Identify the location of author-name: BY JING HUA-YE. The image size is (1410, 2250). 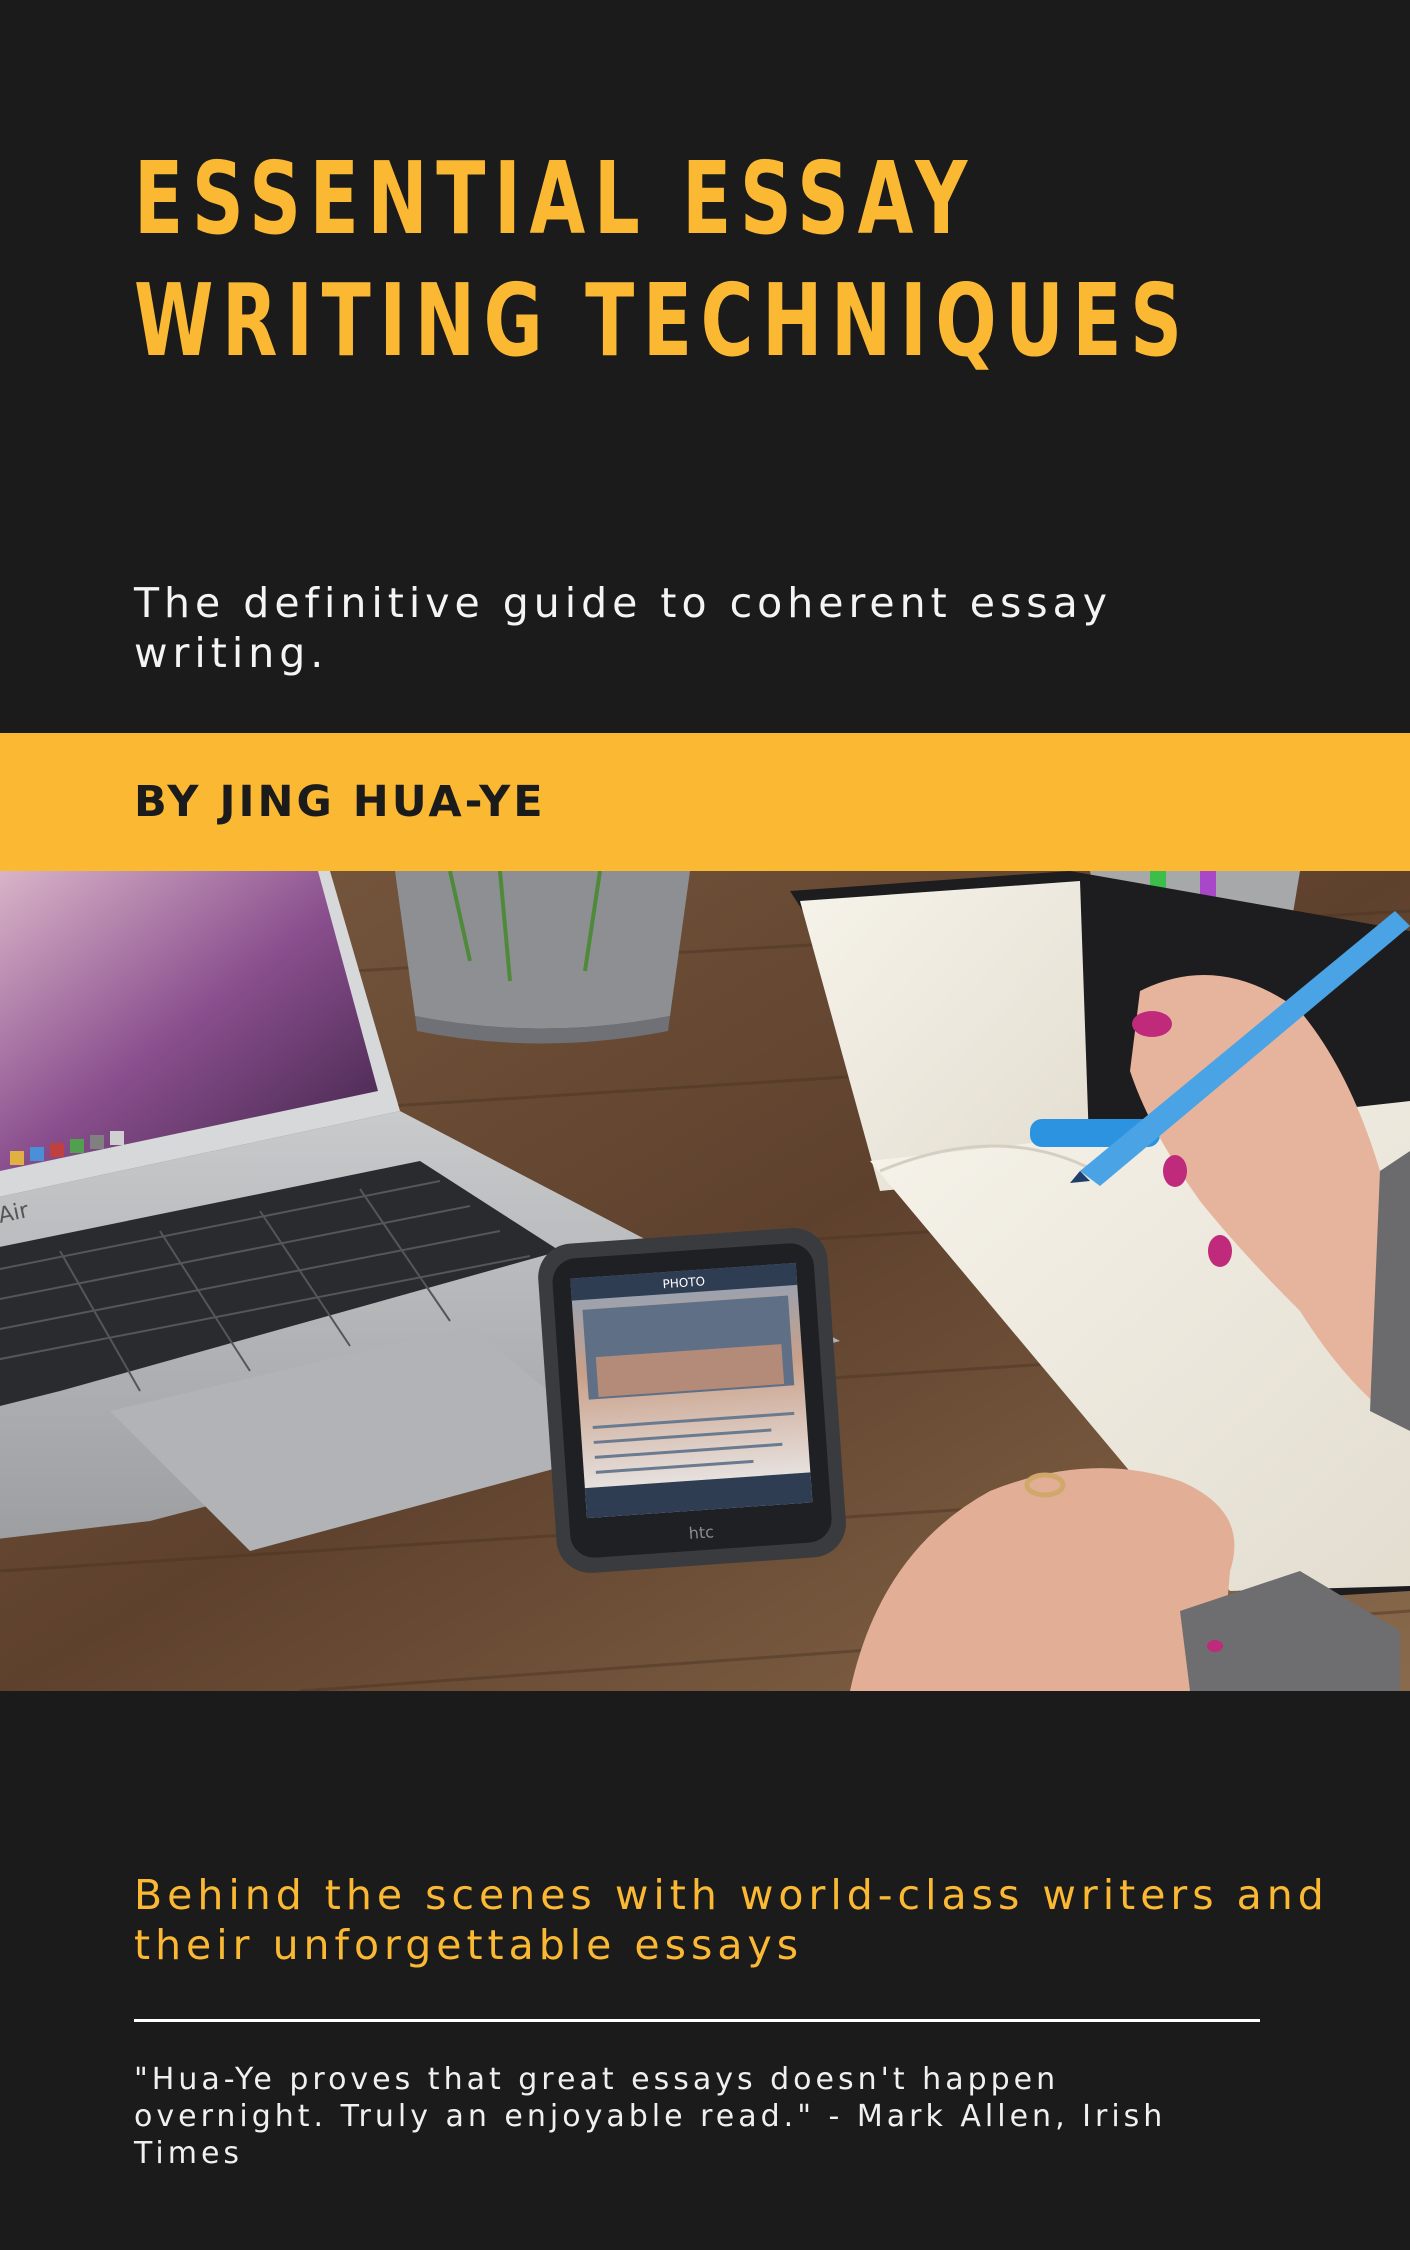
(340, 802).